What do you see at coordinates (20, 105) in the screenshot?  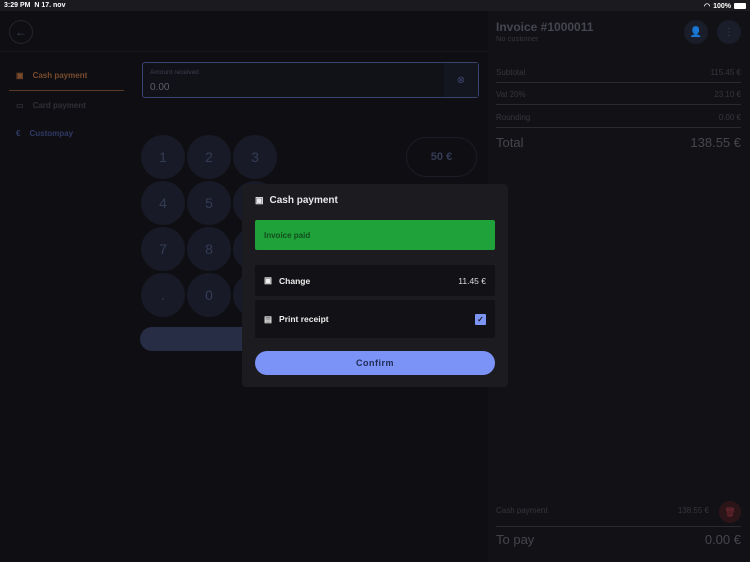 I see `card-icon: ▭` at bounding box center [20, 105].